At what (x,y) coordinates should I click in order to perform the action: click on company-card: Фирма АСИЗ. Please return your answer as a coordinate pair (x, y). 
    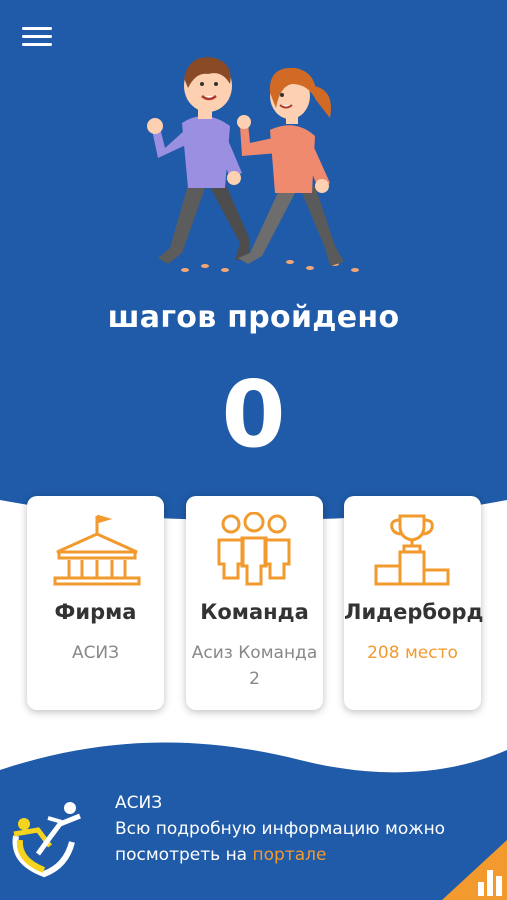
    Looking at the image, I should click on (95, 603).